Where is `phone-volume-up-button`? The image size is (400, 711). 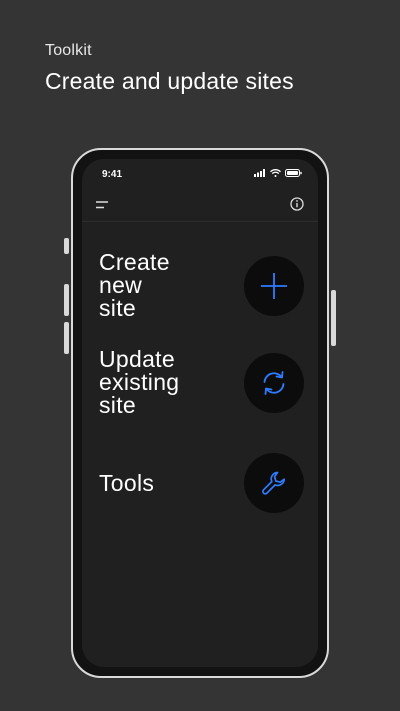
phone-volume-up-button is located at coordinates (66, 300).